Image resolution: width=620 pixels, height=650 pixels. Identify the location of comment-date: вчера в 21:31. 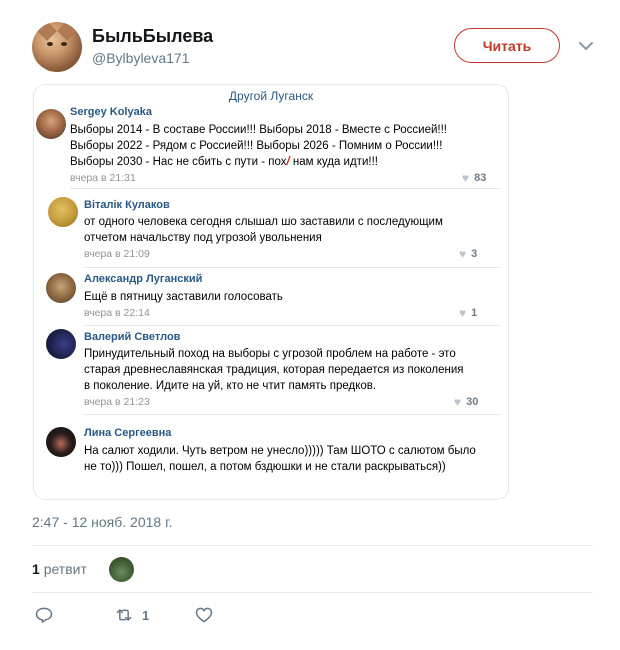
(103, 178).